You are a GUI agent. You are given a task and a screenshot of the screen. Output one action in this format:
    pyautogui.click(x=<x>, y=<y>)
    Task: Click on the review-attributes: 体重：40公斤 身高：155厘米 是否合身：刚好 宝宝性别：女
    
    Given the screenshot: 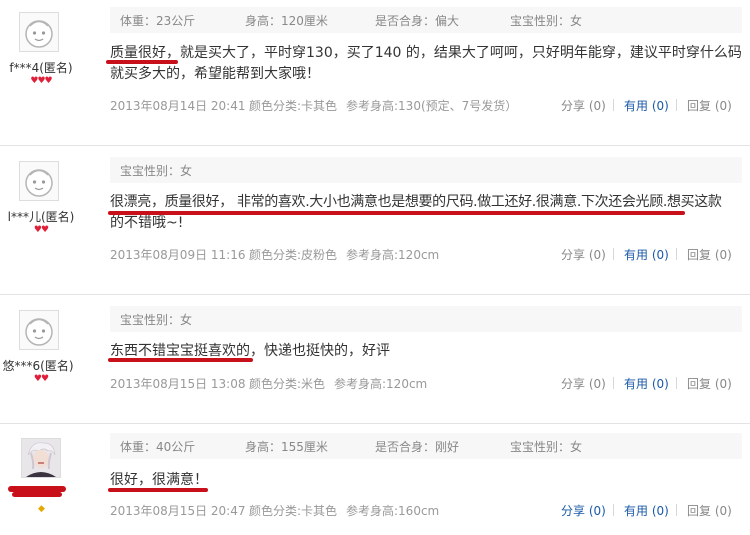 What is the action you would take?
    pyautogui.click(x=426, y=446)
    